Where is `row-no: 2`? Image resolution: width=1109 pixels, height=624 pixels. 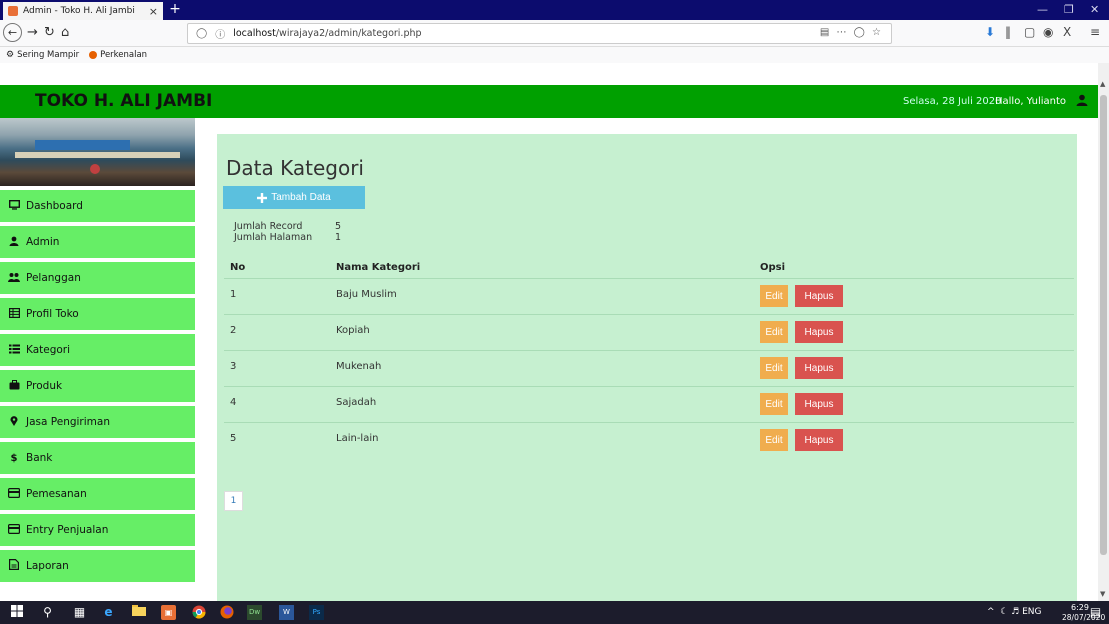
row-no: 2 is located at coordinates (233, 330).